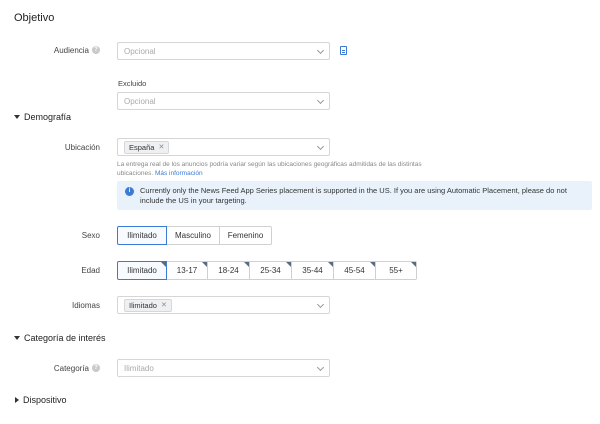  Describe the element at coordinates (50, 368) in the screenshot. I see `category-label: Categoría ?` at that location.